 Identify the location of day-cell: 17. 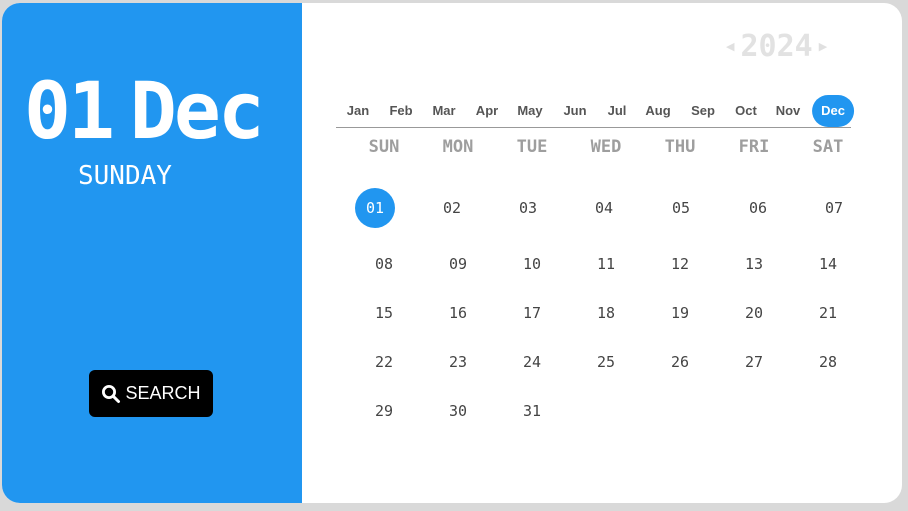
(532, 313).